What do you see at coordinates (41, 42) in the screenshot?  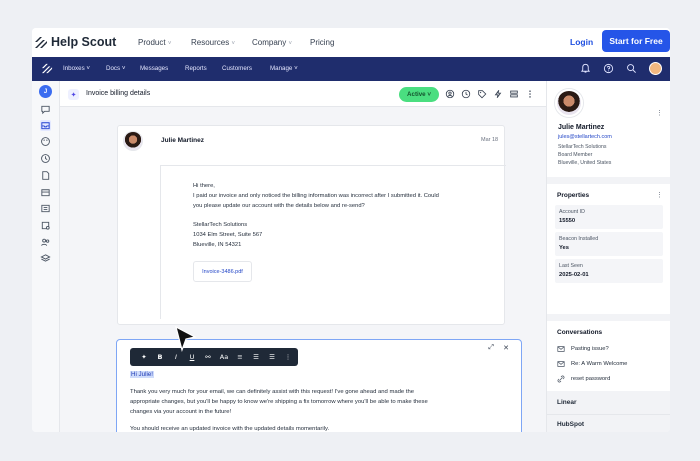 I see `help-scout-logo-icon` at bounding box center [41, 42].